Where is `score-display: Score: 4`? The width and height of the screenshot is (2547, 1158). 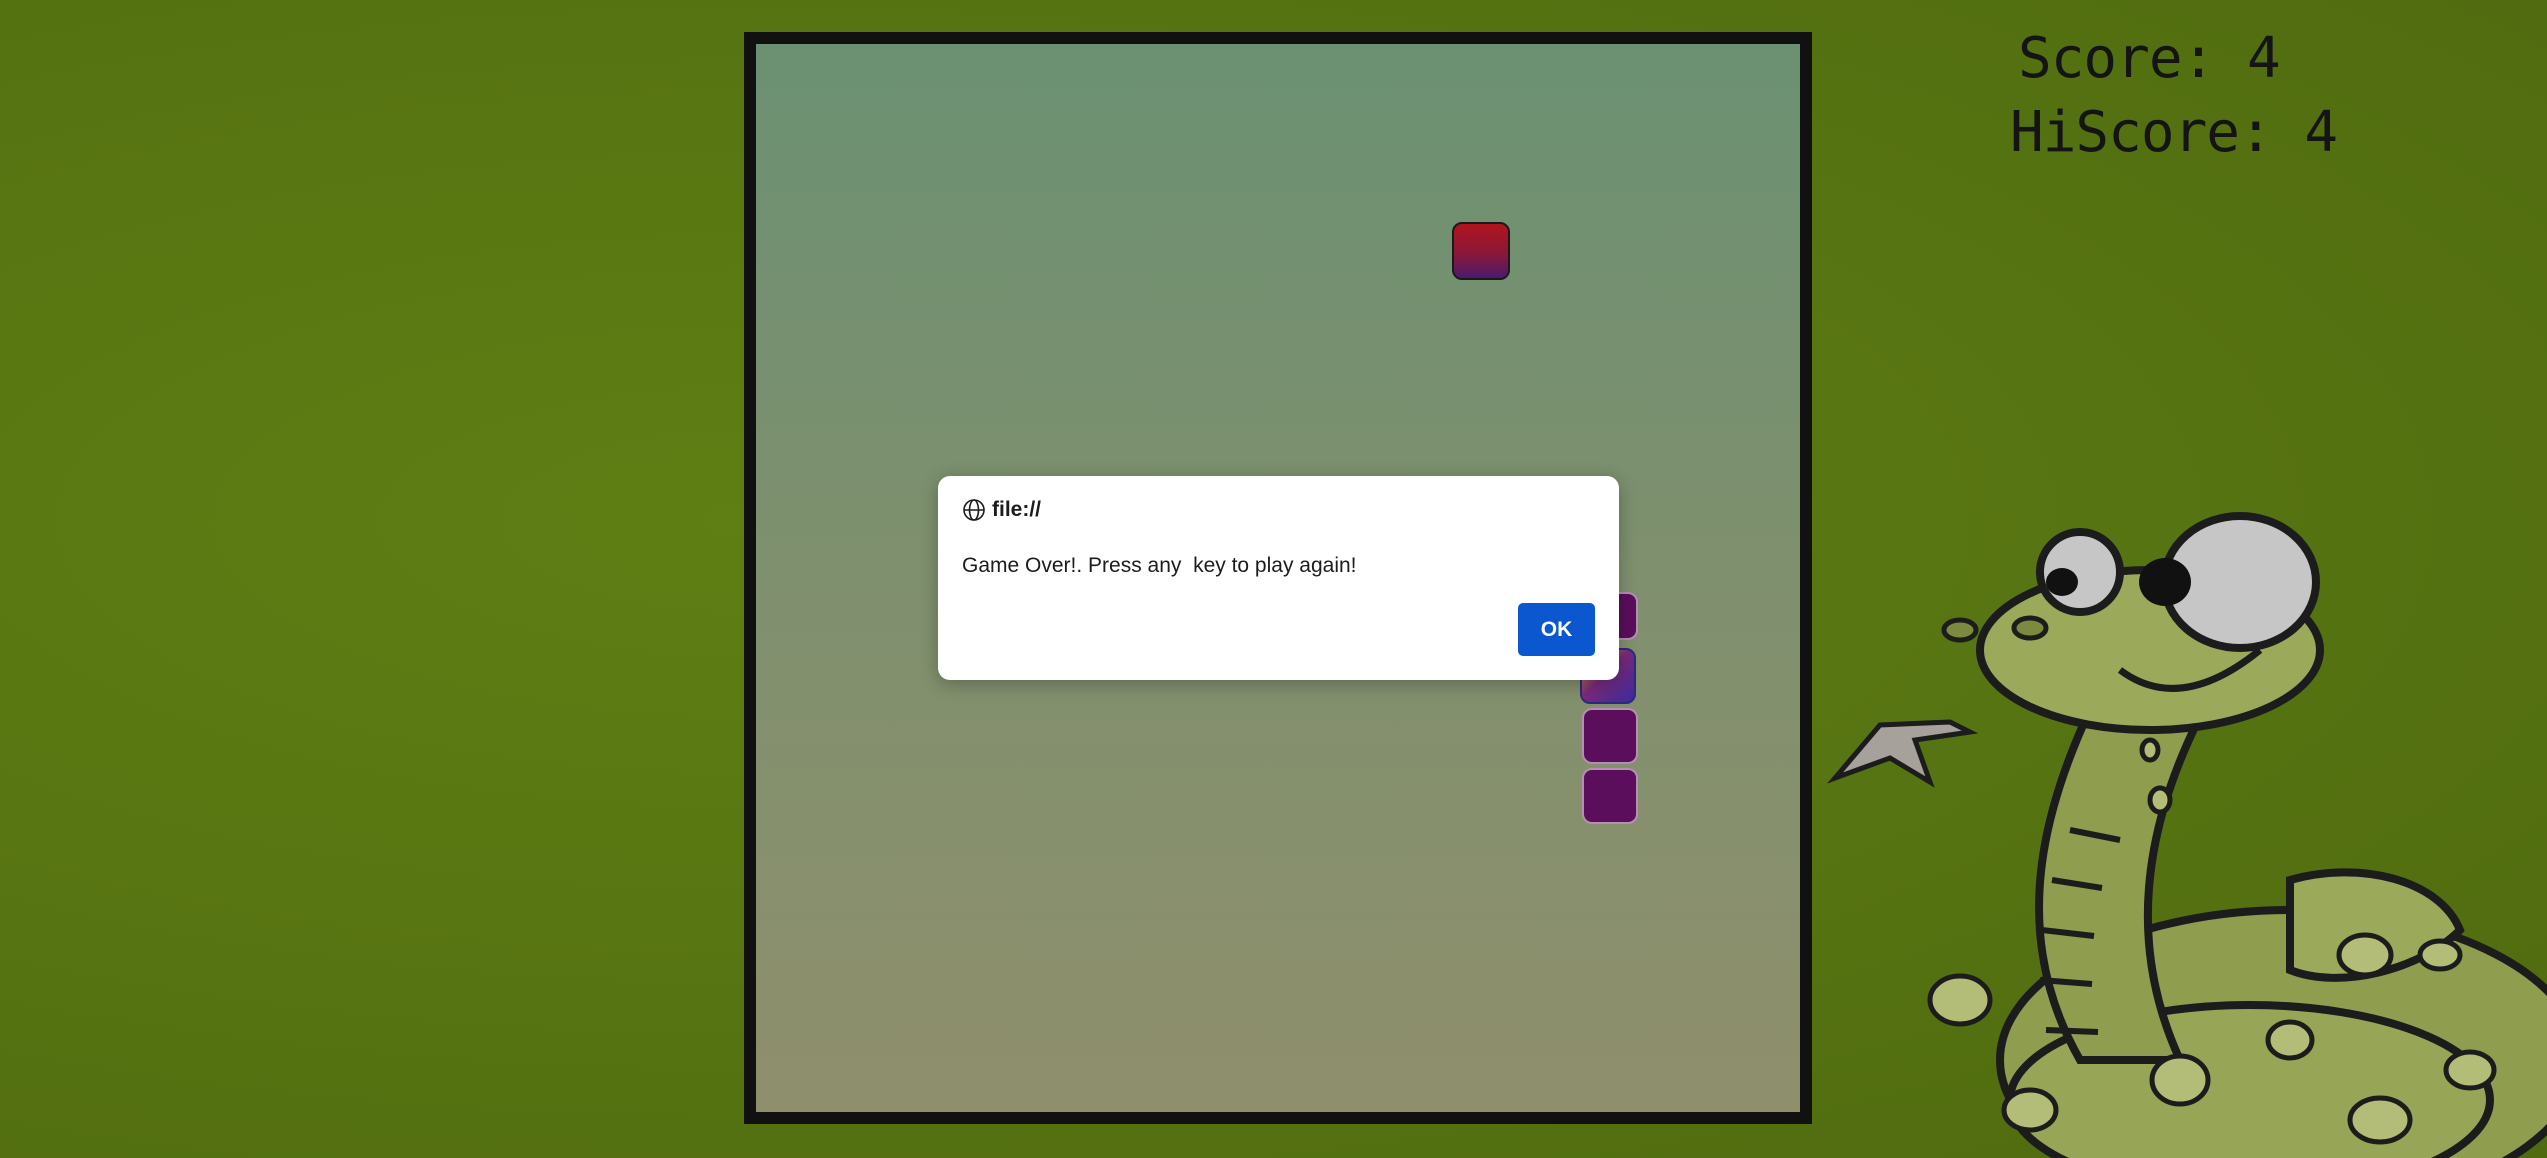
score-display: Score: 4 is located at coordinates (2149, 58).